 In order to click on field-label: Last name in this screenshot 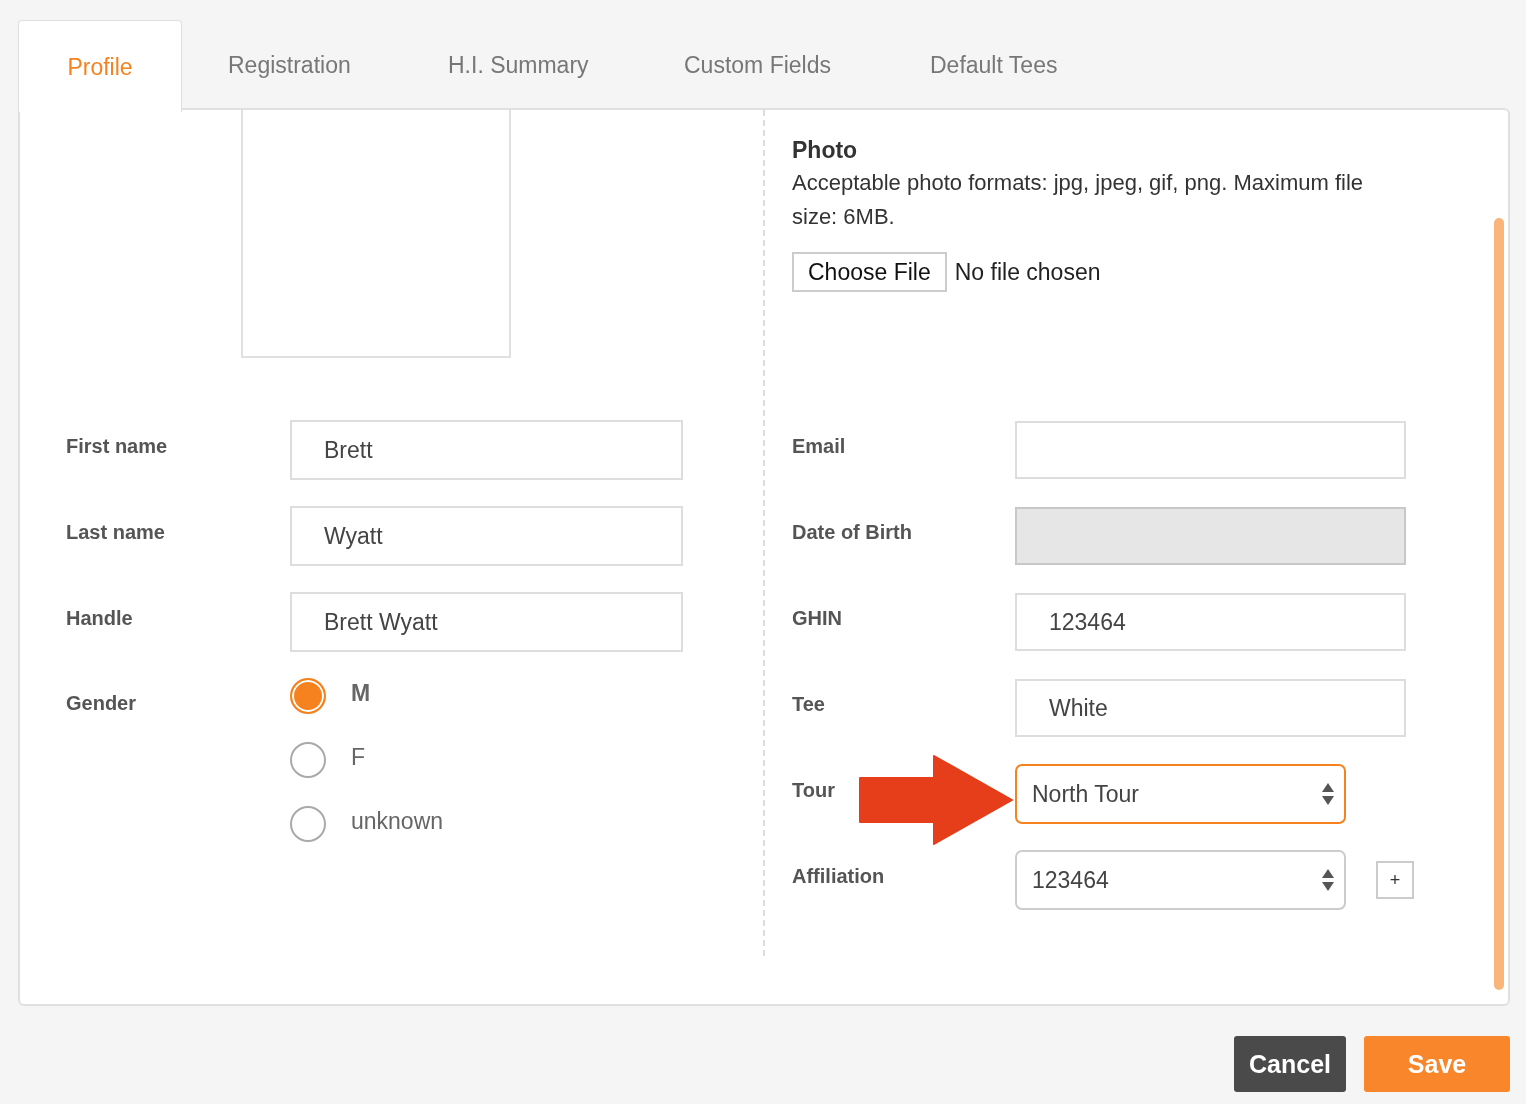, I will do `click(116, 532)`.